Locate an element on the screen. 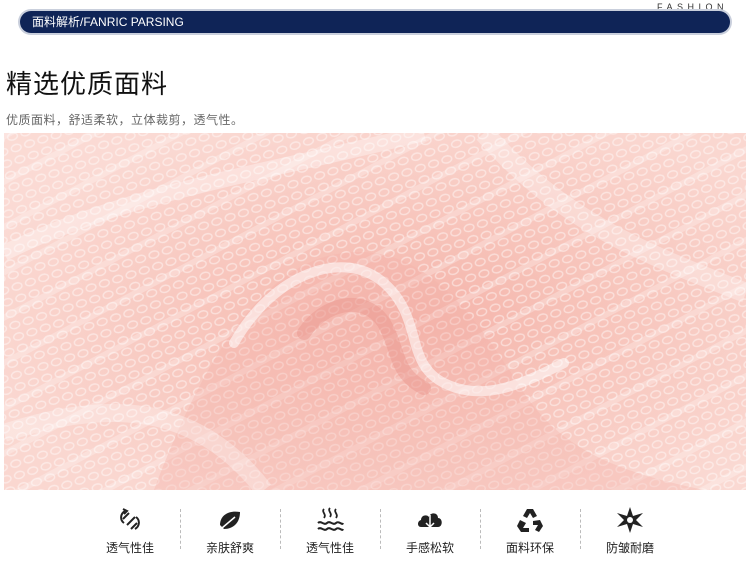 The image size is (750, 575). recycle-icon is located at coordinates (530, 520).